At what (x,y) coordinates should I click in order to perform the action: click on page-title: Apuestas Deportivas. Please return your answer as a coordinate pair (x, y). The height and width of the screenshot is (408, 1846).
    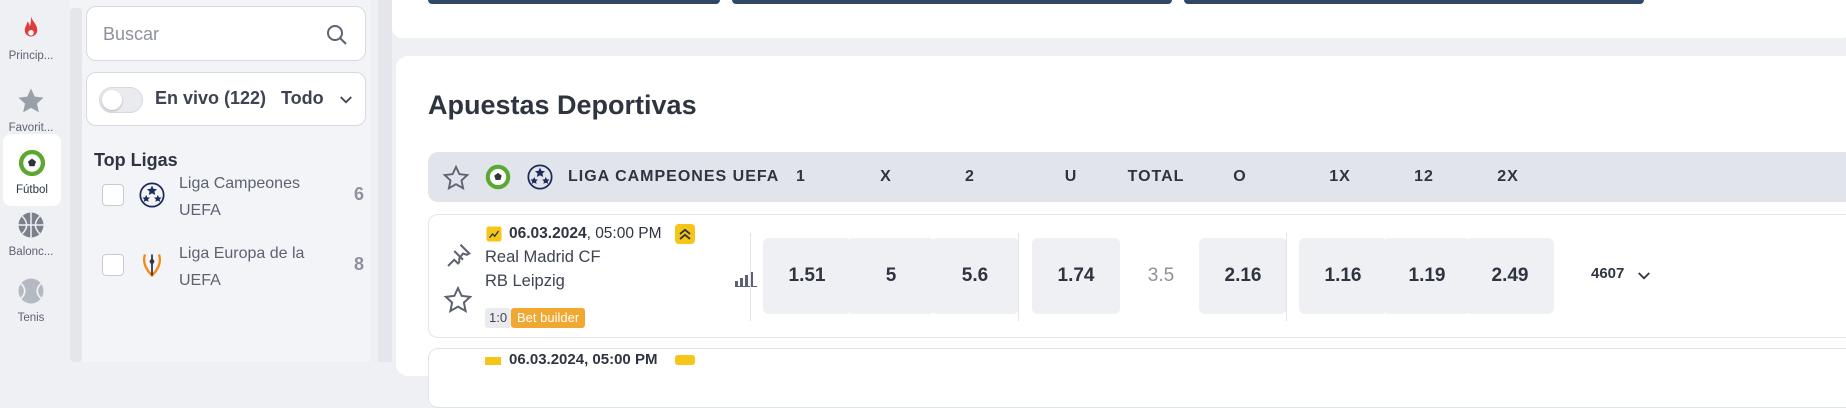
    Looking at the image, I should click on (562, 105).